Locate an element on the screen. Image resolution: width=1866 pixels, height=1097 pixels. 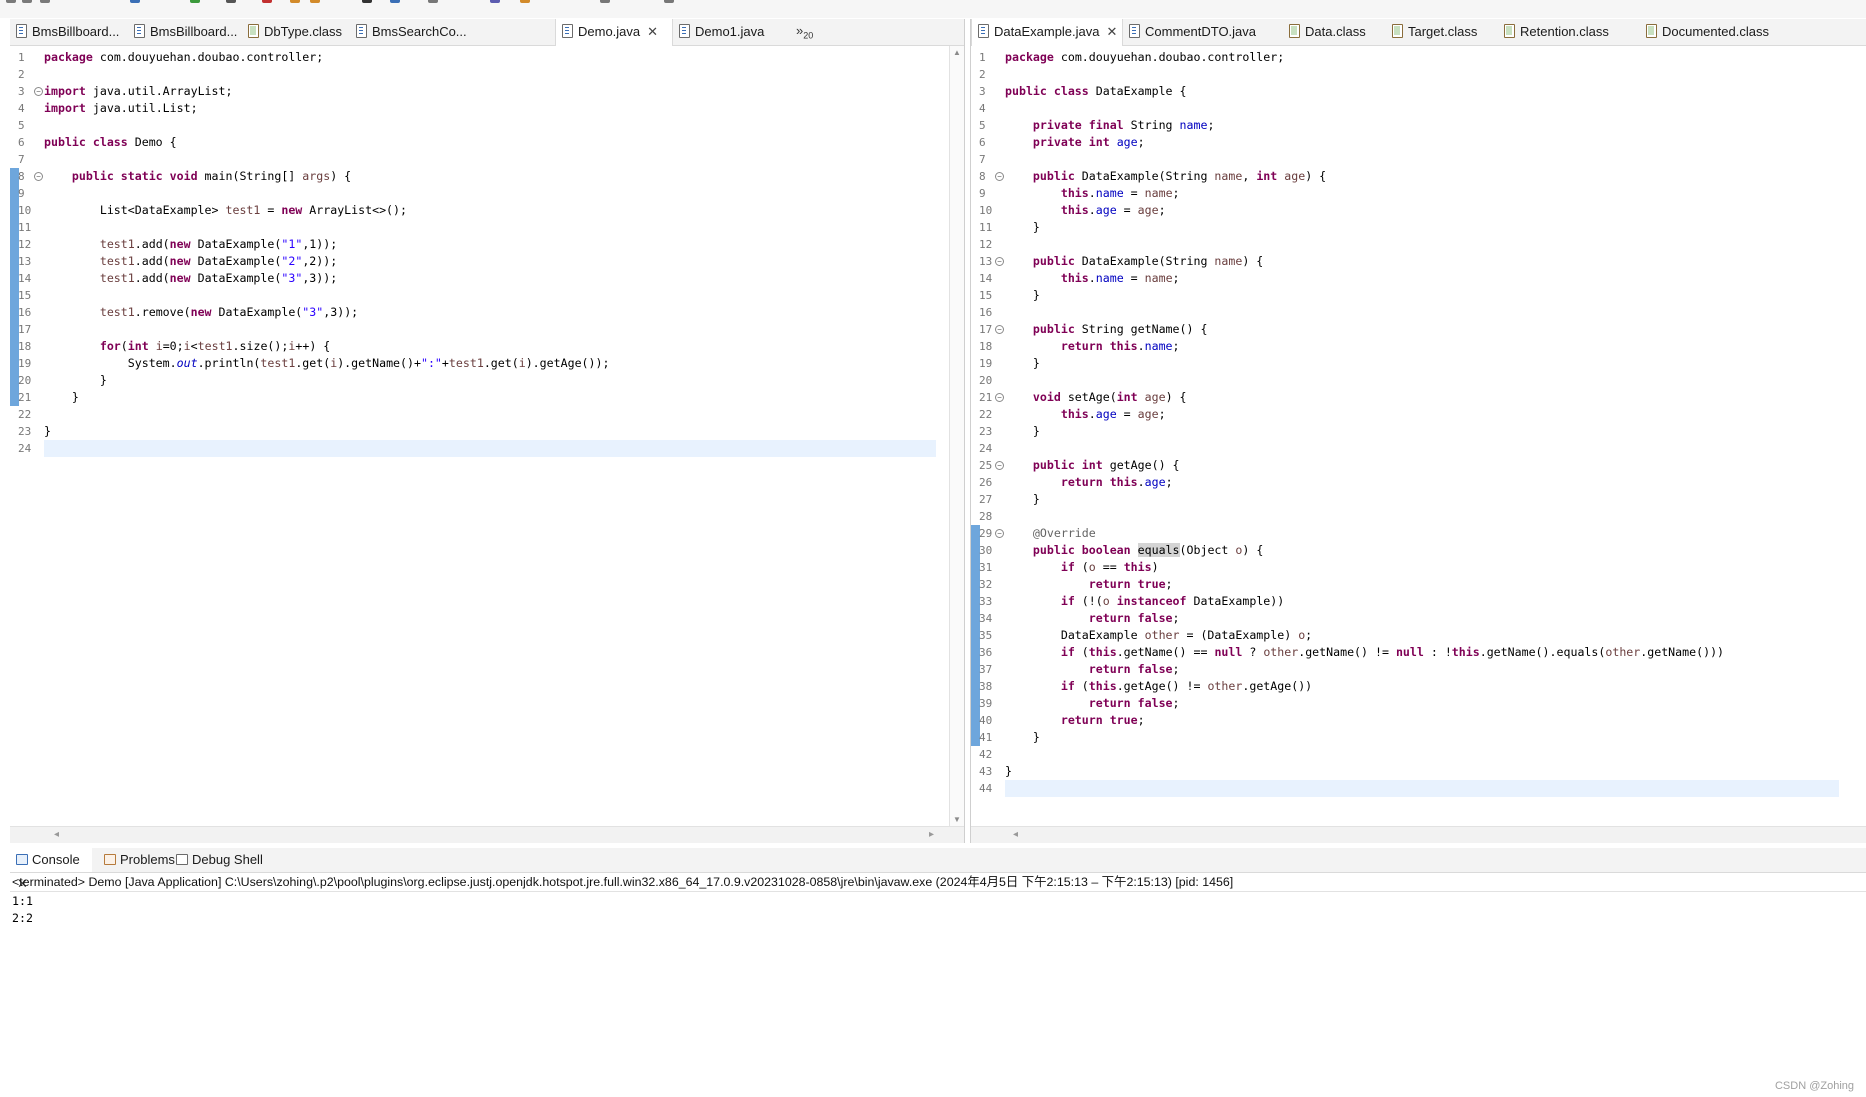
code-line: private int age; is located at coordinates (1422, 142).